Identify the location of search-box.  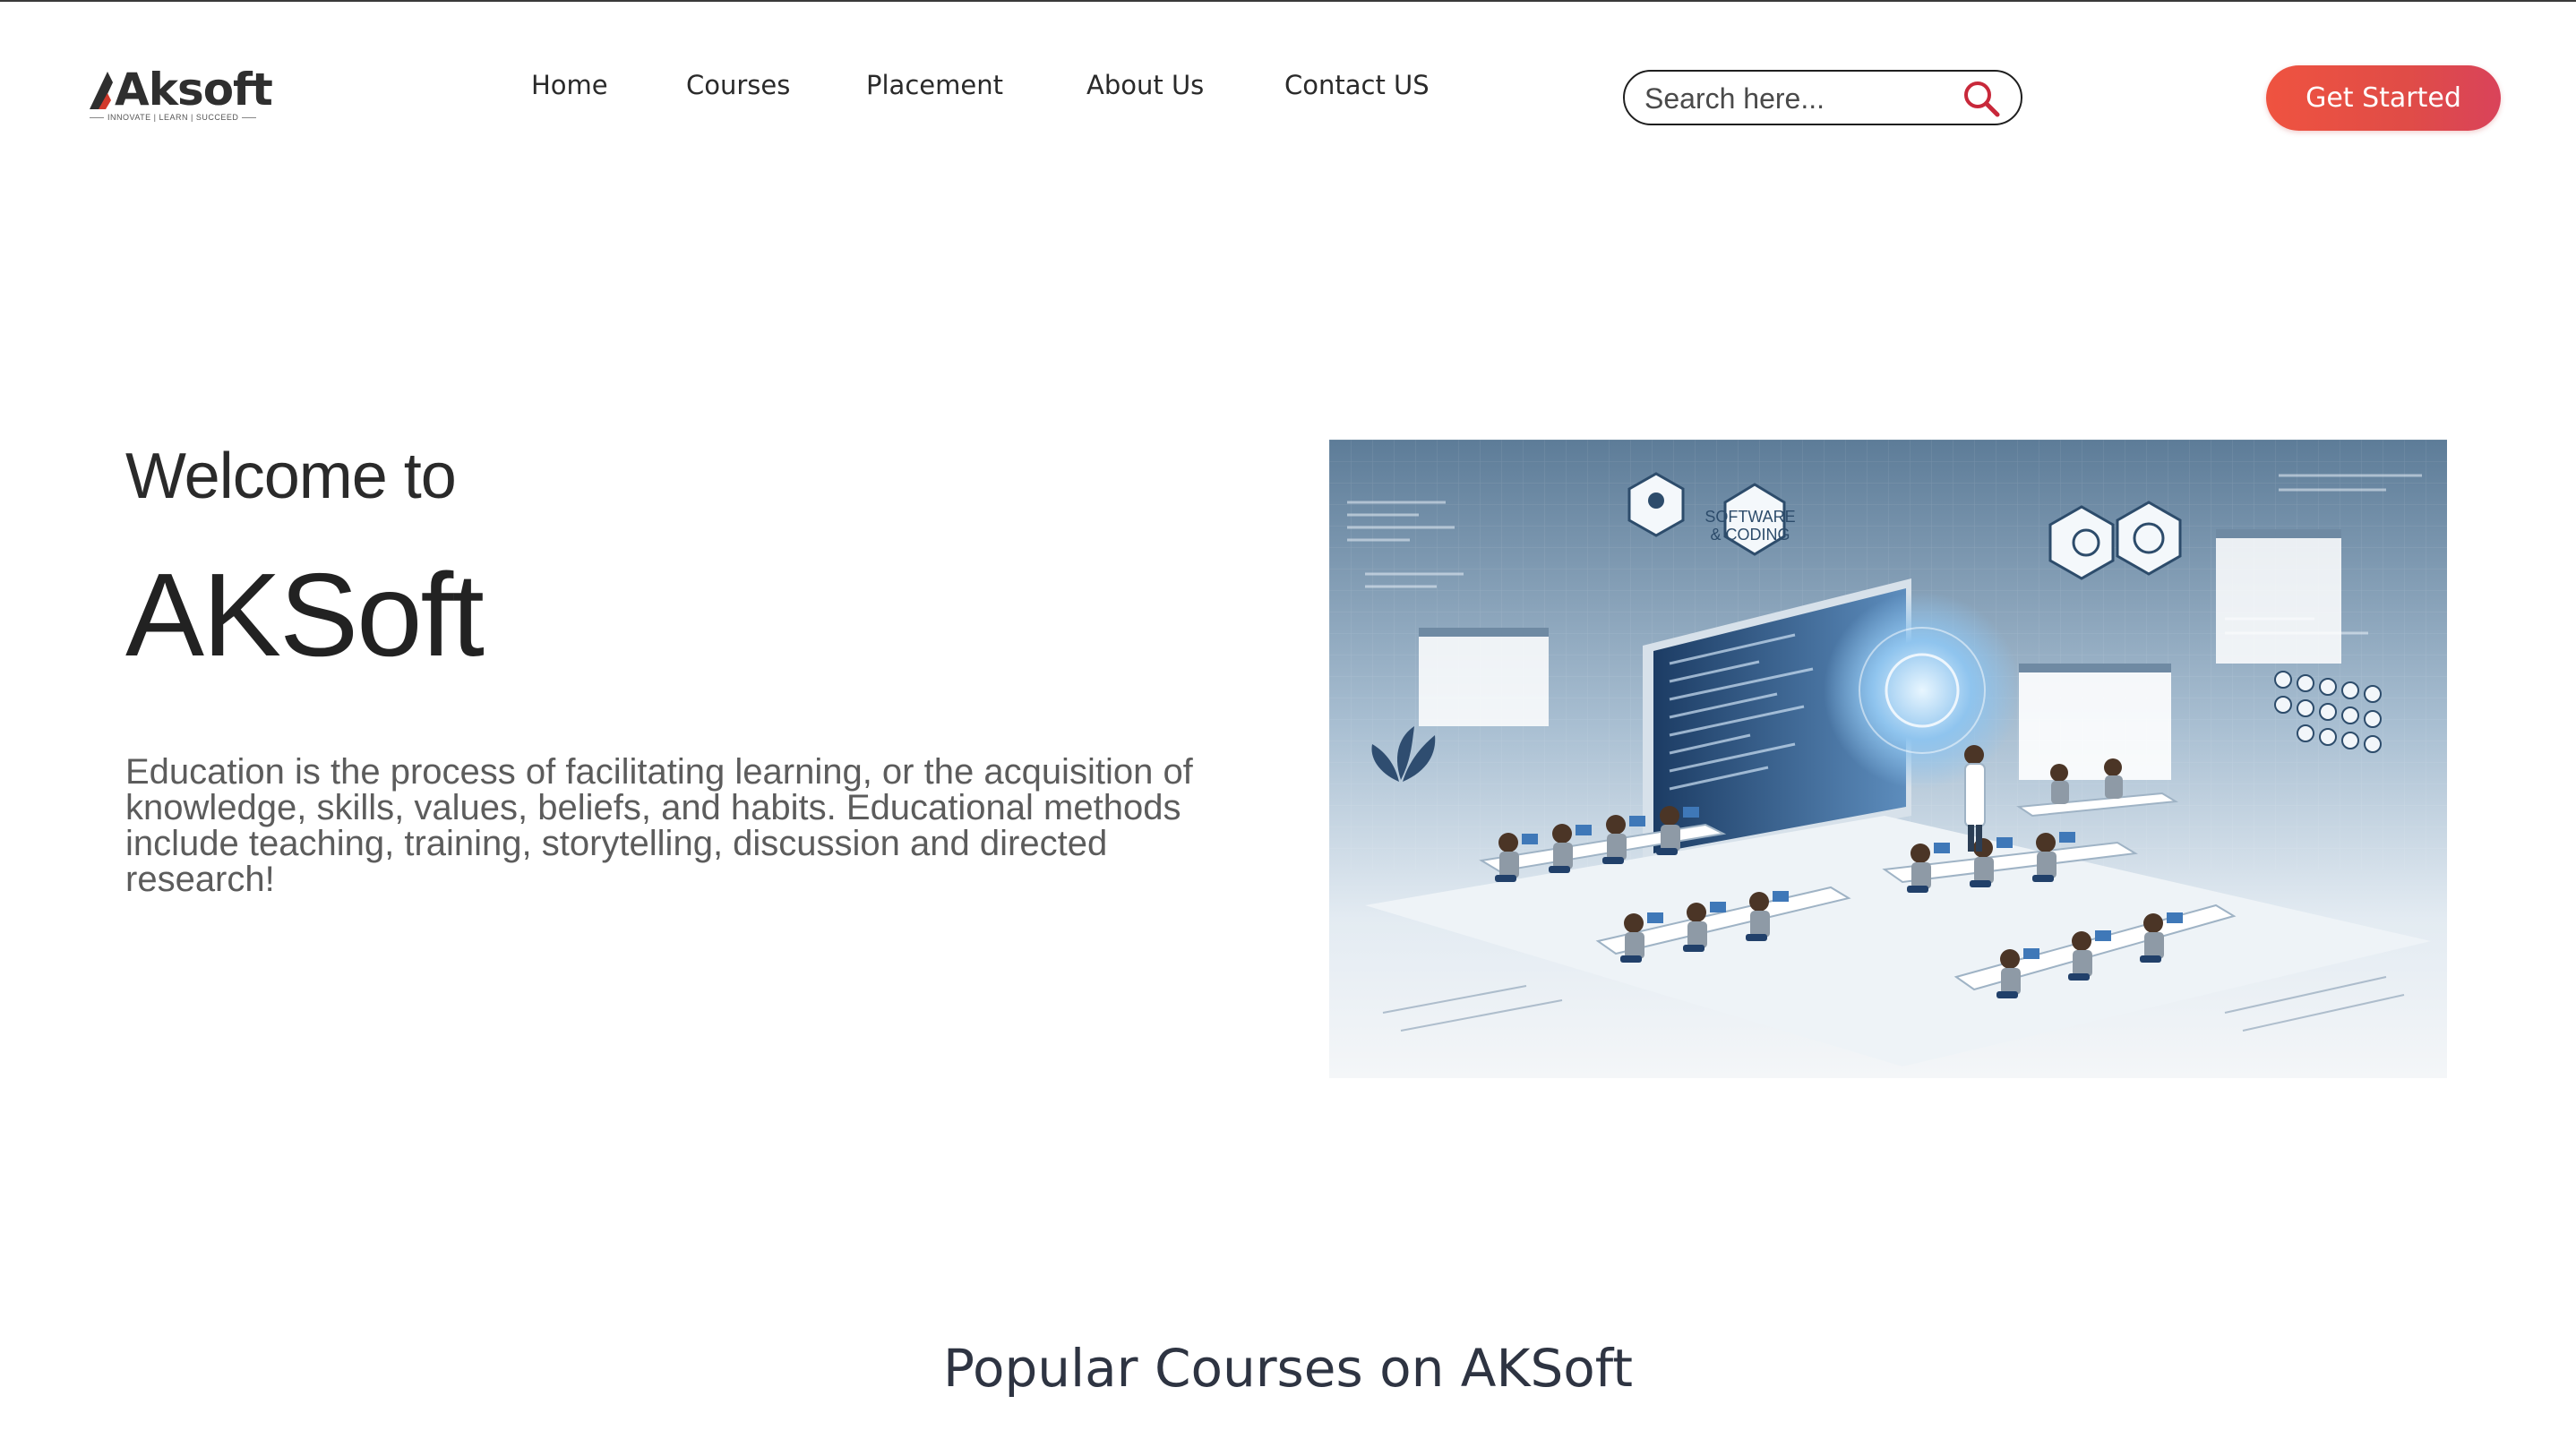
(1822, 97).